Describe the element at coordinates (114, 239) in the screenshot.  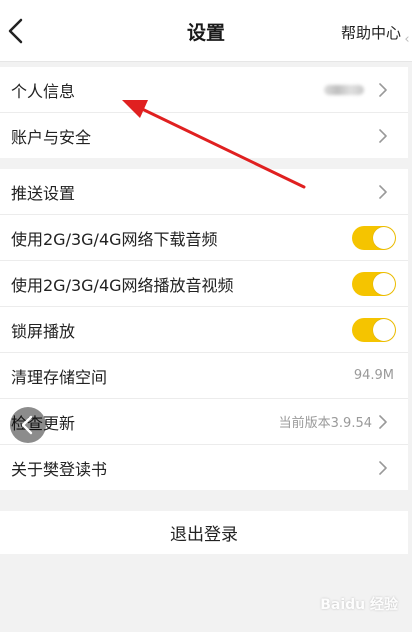
I see `row-label: 使用2G/3G/4G网络下载音频` at that location.